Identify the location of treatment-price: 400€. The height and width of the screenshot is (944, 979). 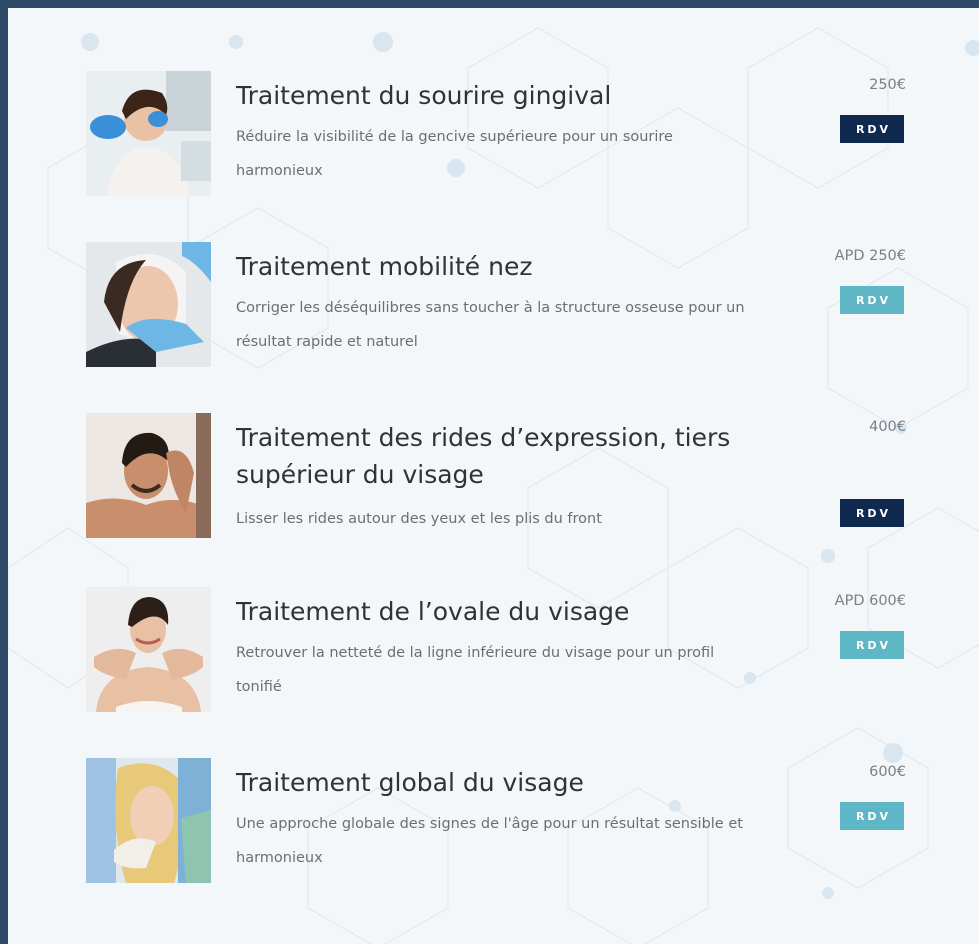
(887, 427).